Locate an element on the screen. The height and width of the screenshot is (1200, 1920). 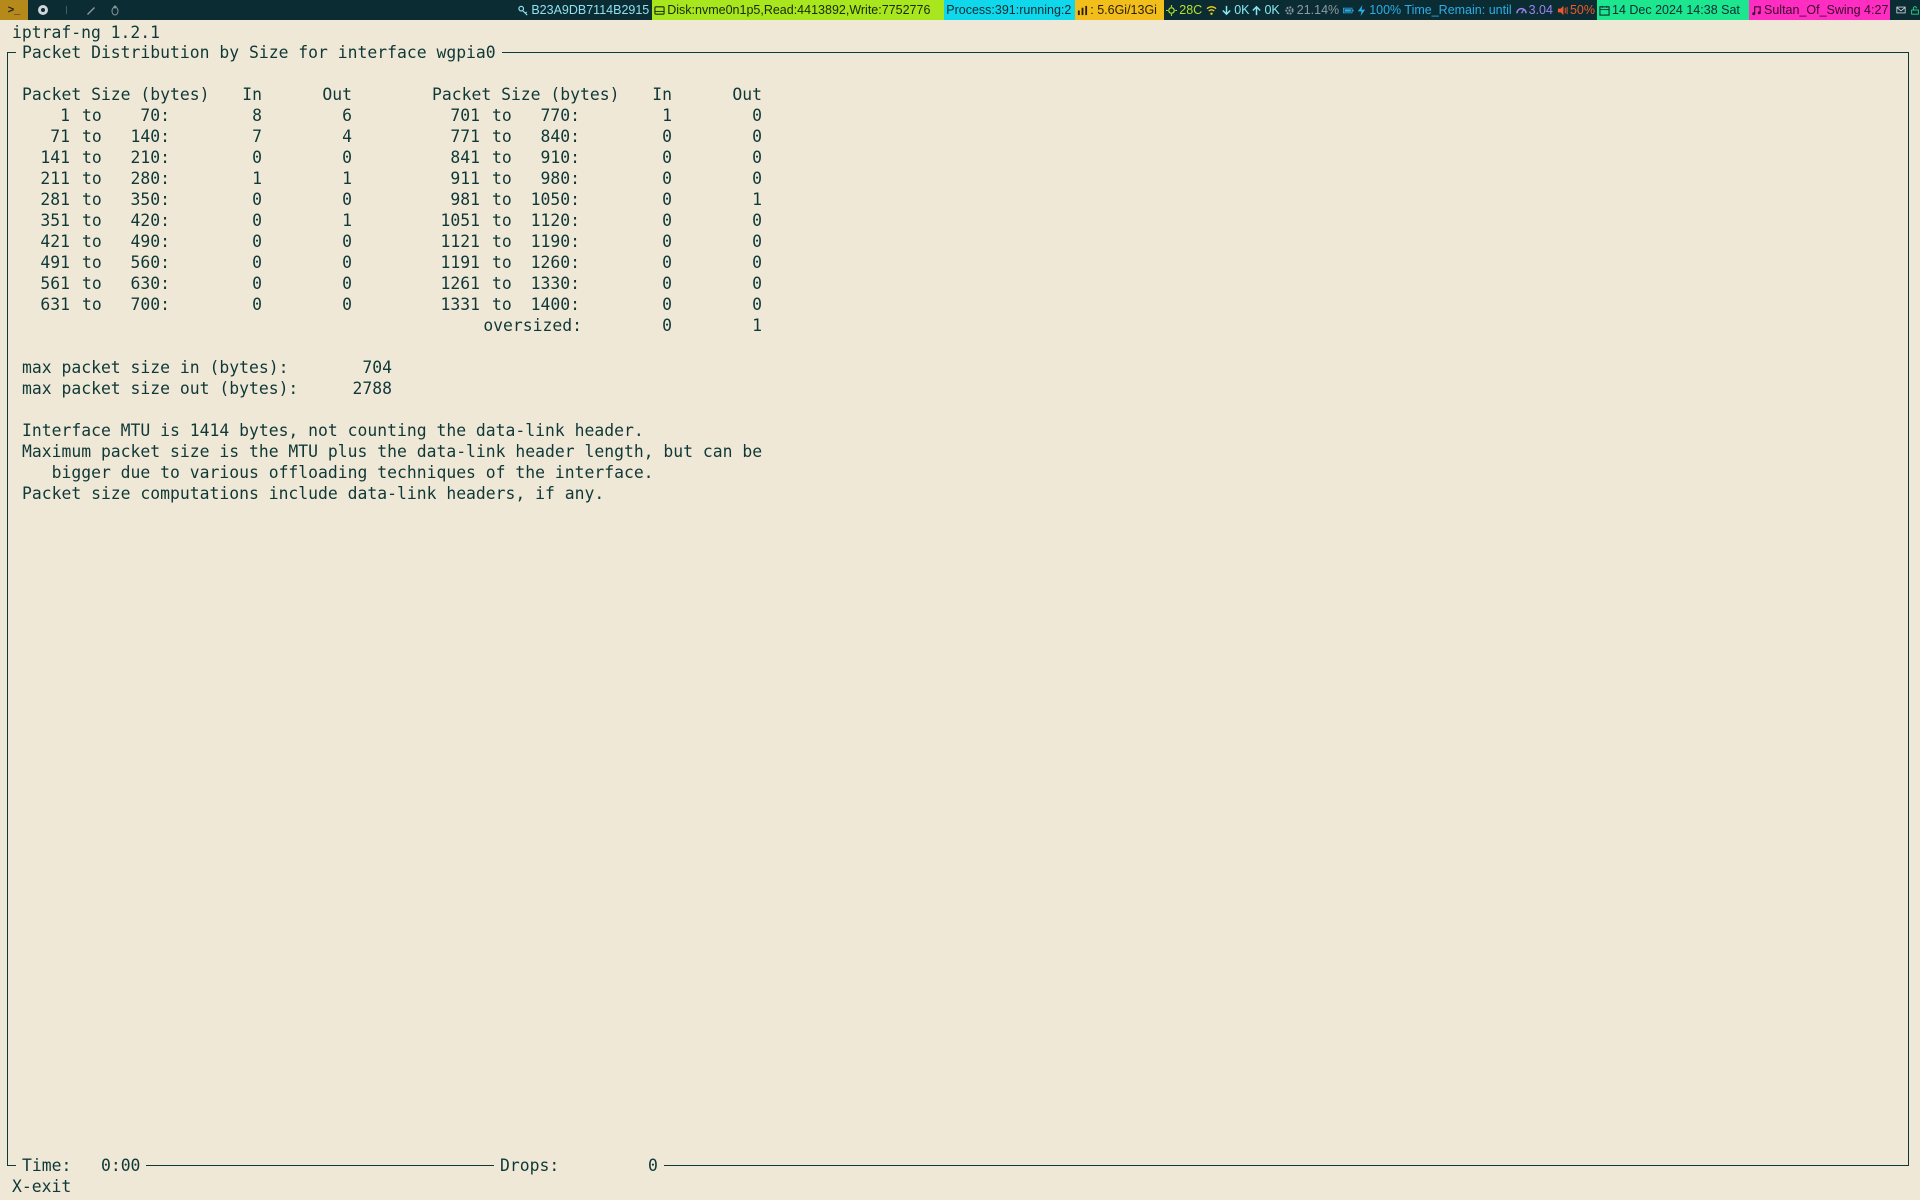
gauge-icon is located at coordinates (1521, 10).